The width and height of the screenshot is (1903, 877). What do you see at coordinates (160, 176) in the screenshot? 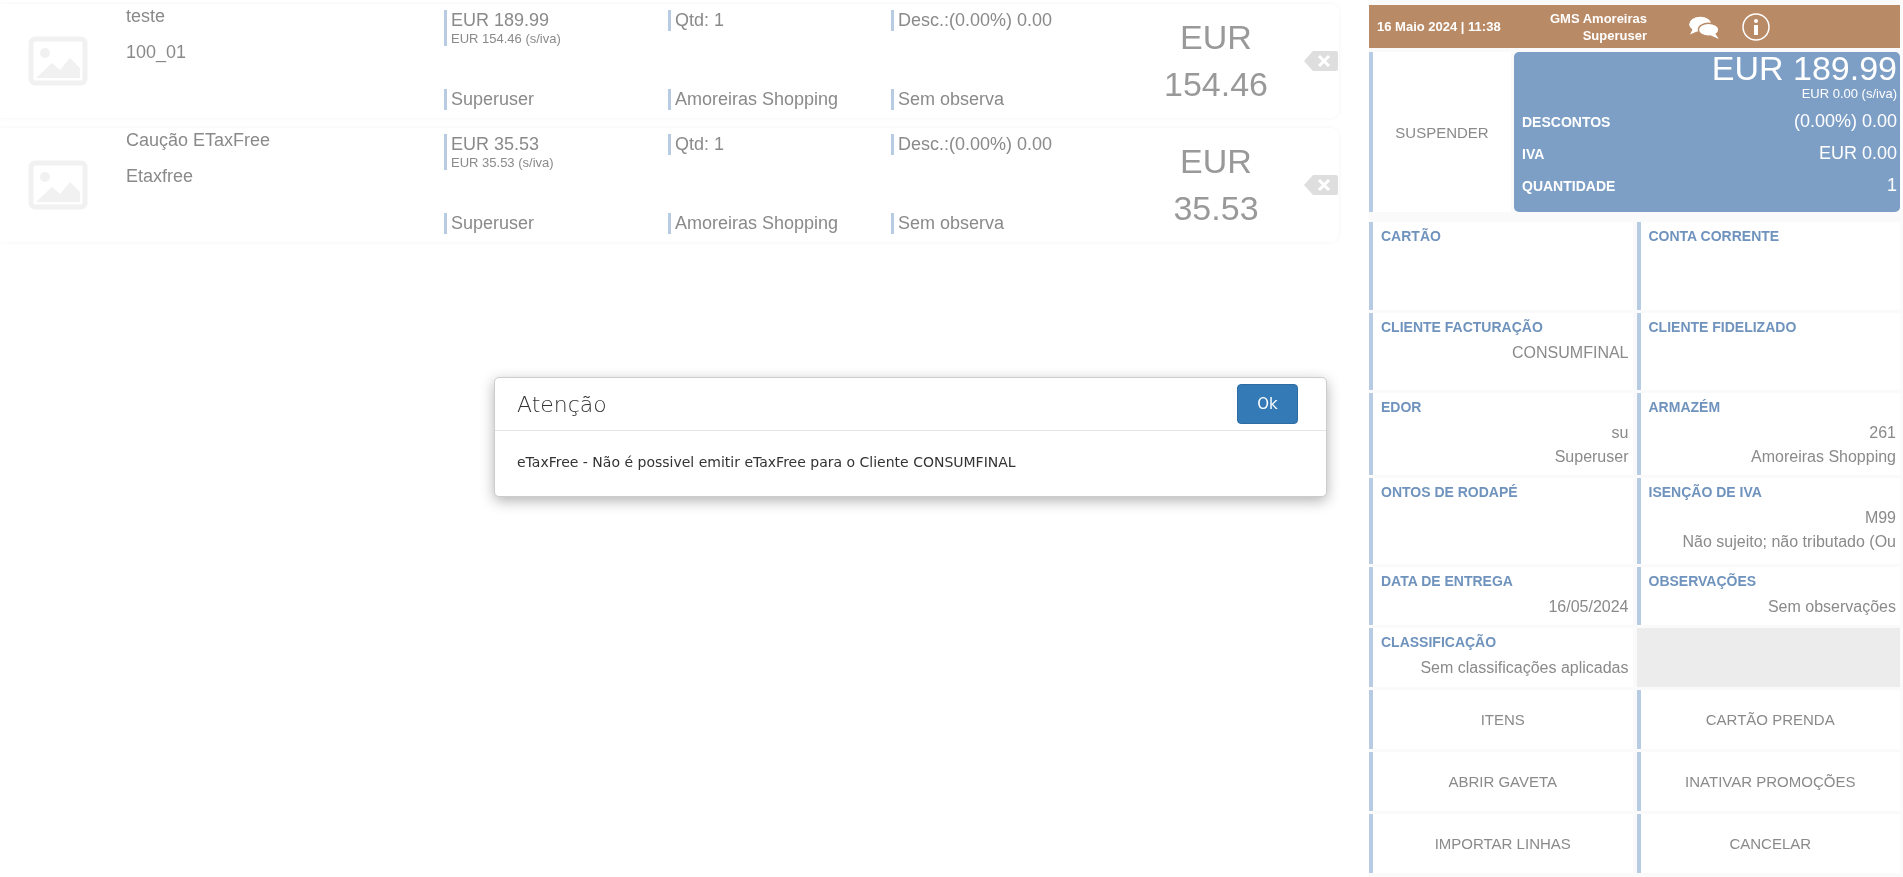
I see `product-code: Etaxfree` at bounding box center [160, 176].